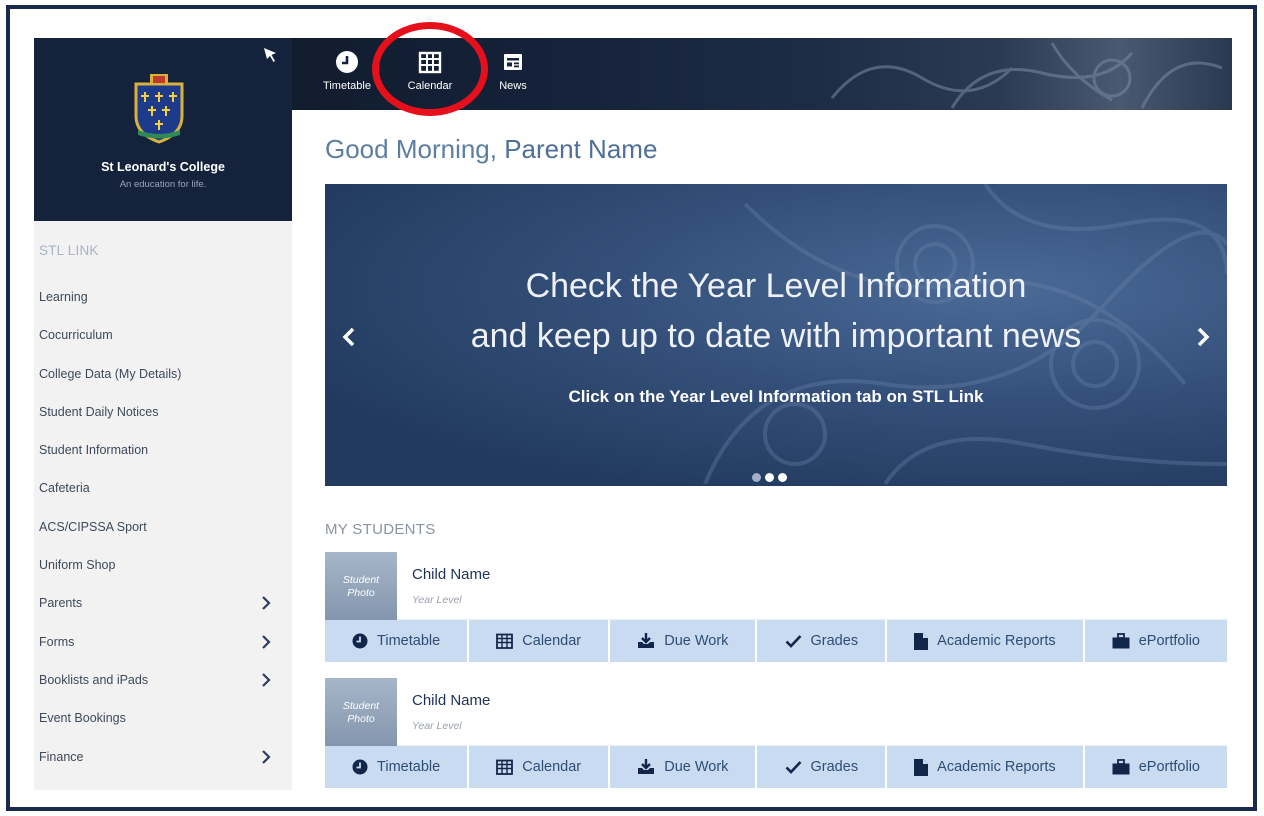 This screenshot has width=1264, height=816. I want to click on sidebar-item-learning: Learning, so click(163, 297).